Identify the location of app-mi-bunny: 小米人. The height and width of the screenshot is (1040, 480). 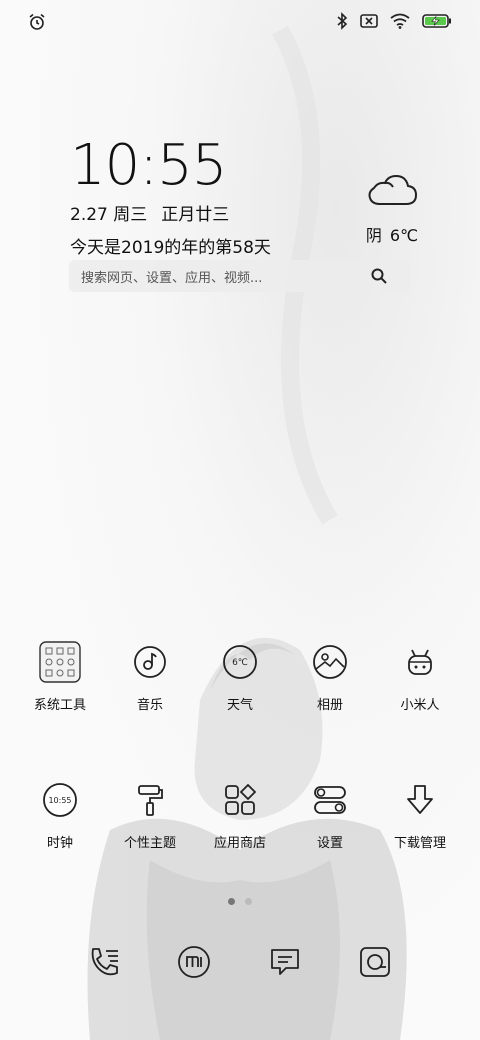
(420, 676).